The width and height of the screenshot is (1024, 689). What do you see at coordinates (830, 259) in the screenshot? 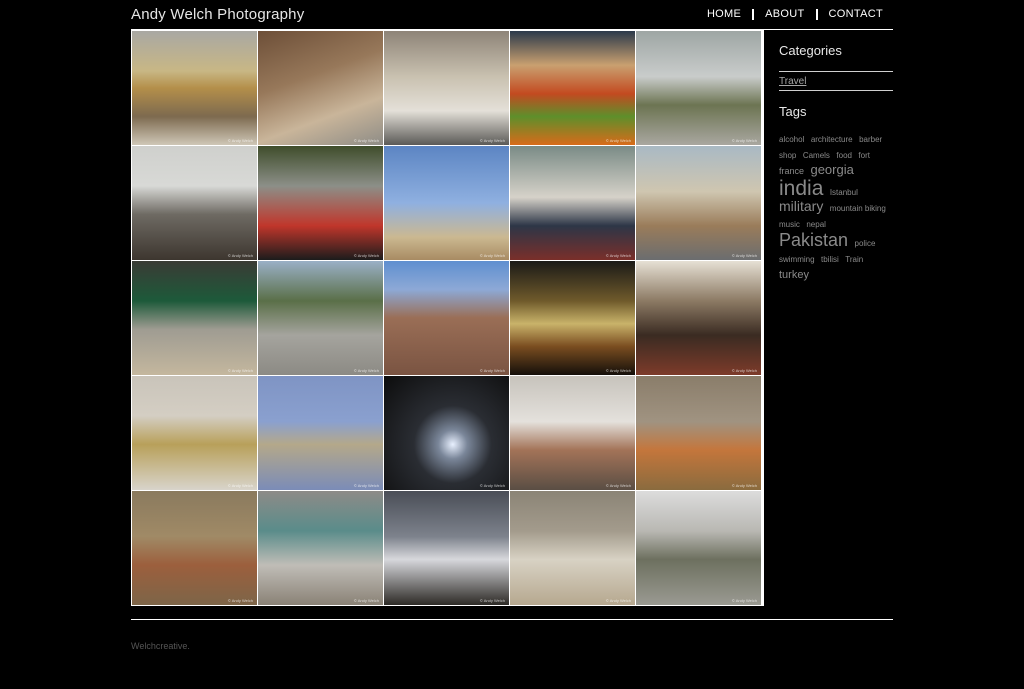
I see `tag-link: tbilisi` at bounding box center [830, 259].